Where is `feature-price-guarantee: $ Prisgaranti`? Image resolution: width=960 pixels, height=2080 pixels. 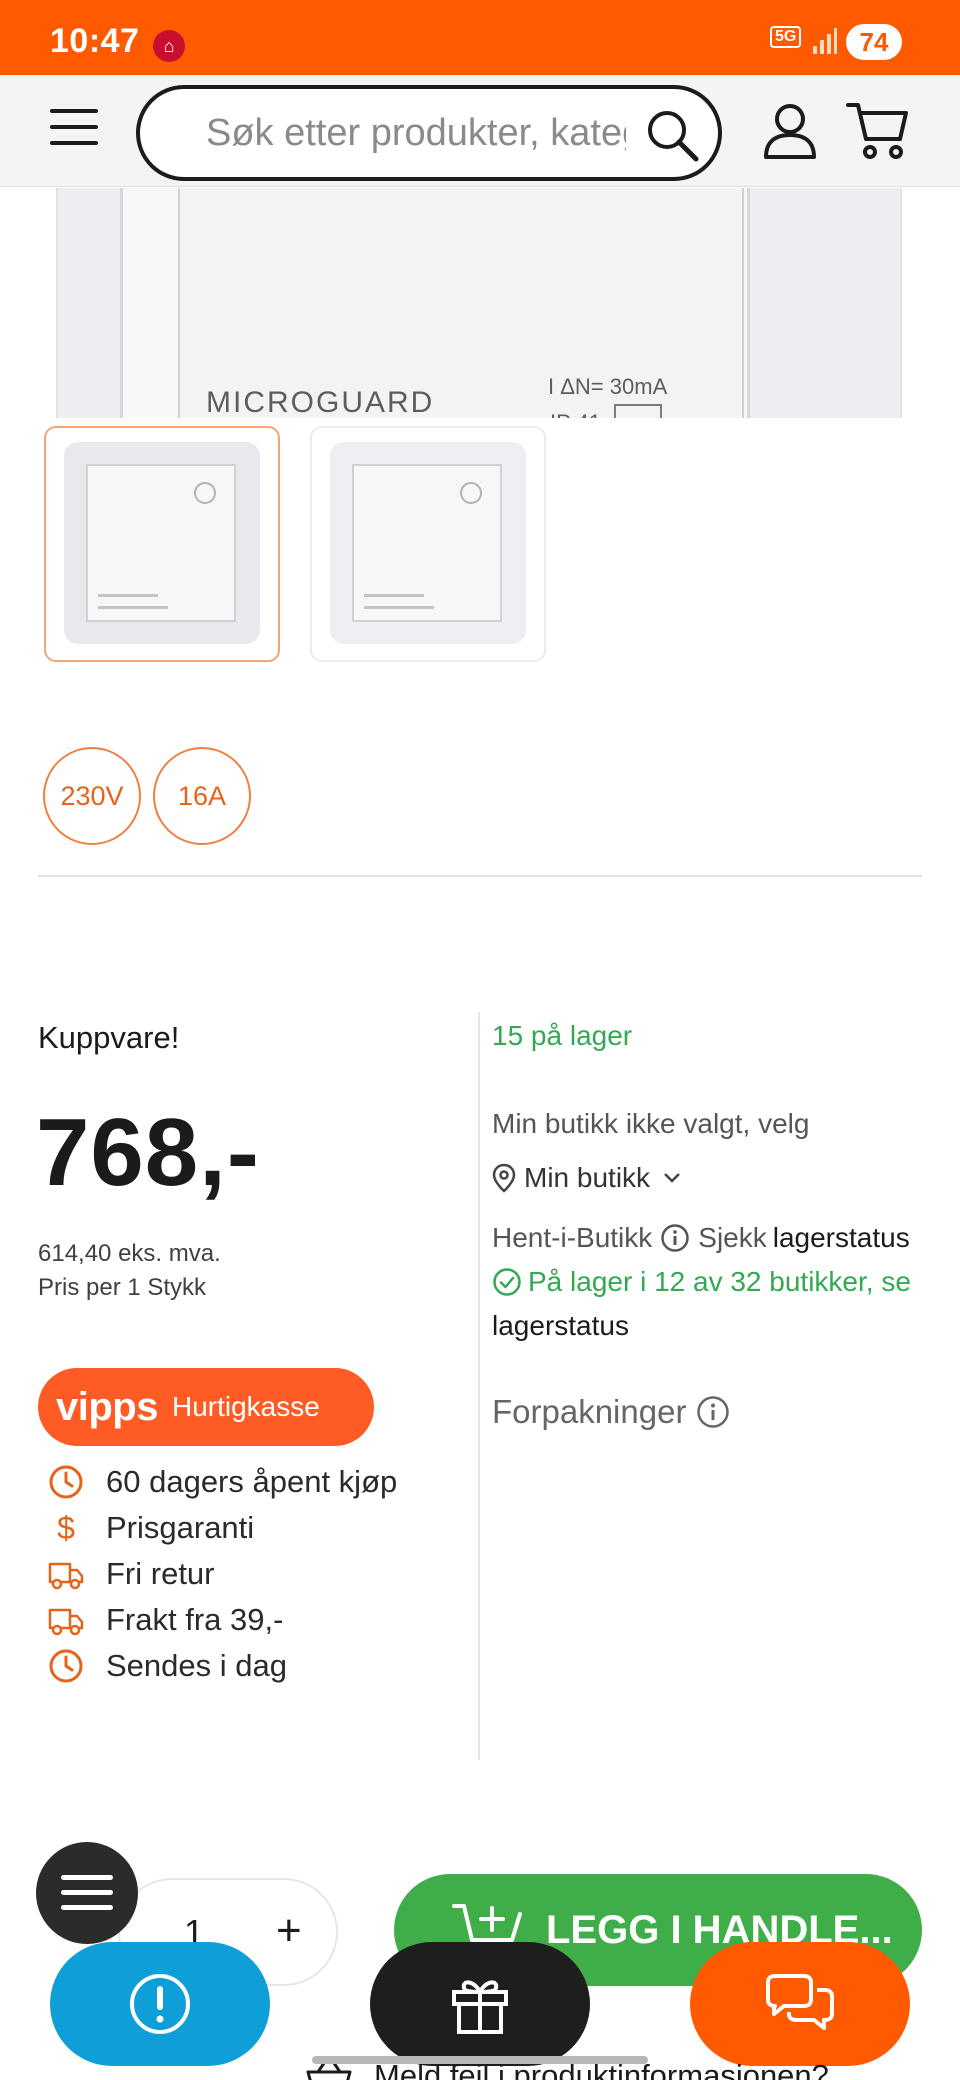
feature-price-guarantee: $ Prisgaranti is located at coordinates (151, 1528).